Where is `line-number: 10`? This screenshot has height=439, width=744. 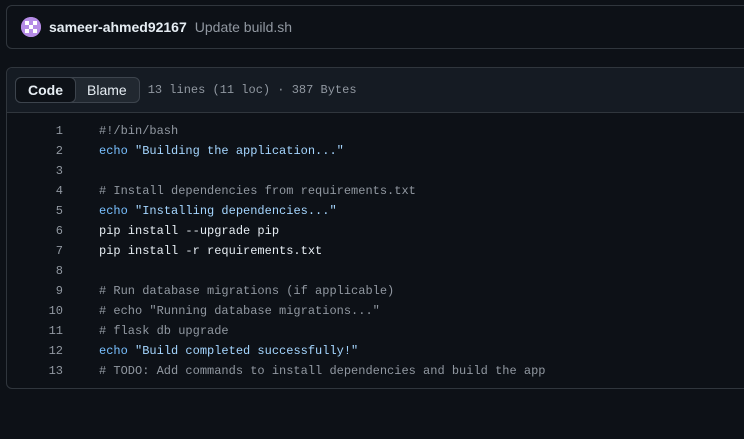 line-number: 10 is located at coordinates (35, 311).